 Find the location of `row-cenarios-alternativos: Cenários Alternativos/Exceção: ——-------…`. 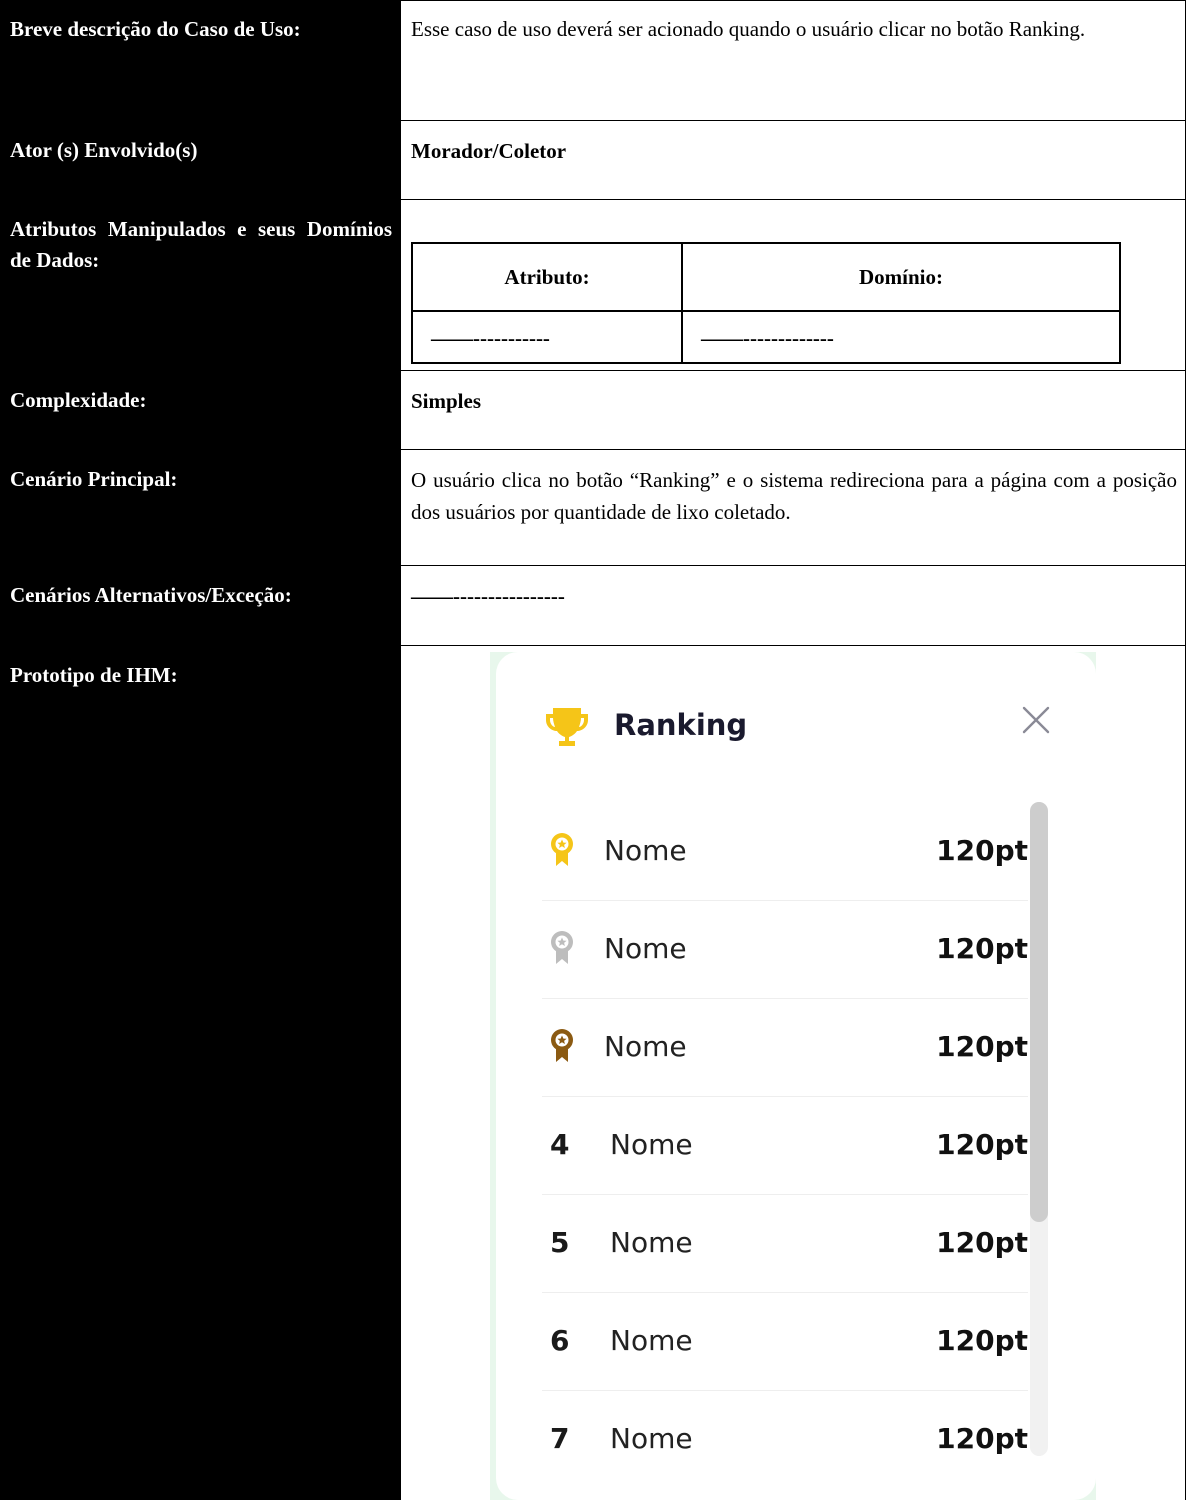

row-cenarios-alternativos: Cenários Alternativos/Exceção: ——-------… is located at coordinates (593, 606).